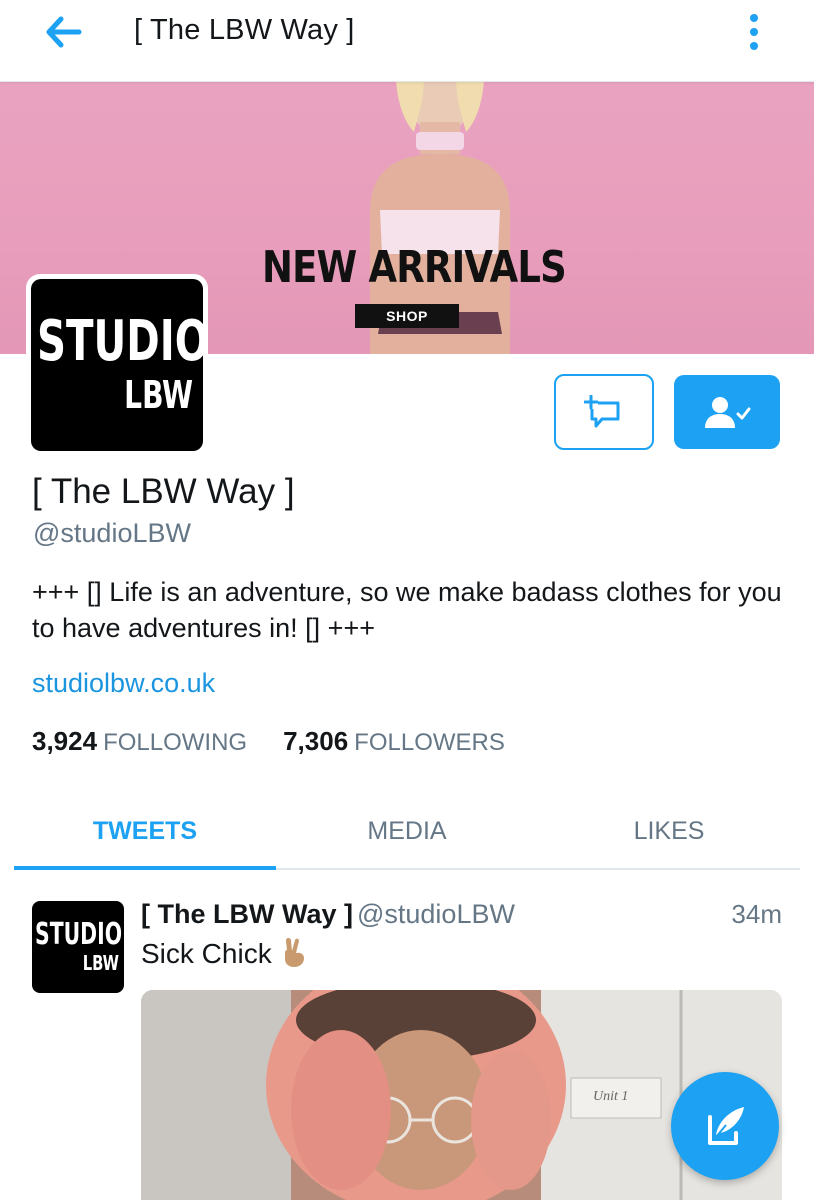 This screenshot has width=814, height=1200. Describe the element at coordinates (754, 18) in the screenshot. I see `vertical-dots-icon` at that location.